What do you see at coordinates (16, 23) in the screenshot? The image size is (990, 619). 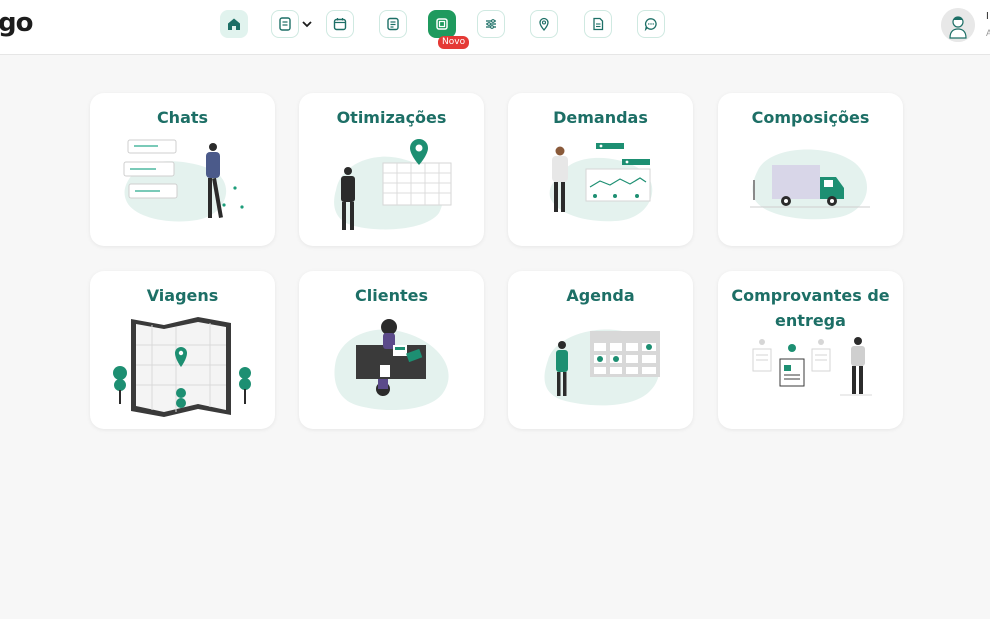 I see `app-logo: go` at bounding box center [16, 23].